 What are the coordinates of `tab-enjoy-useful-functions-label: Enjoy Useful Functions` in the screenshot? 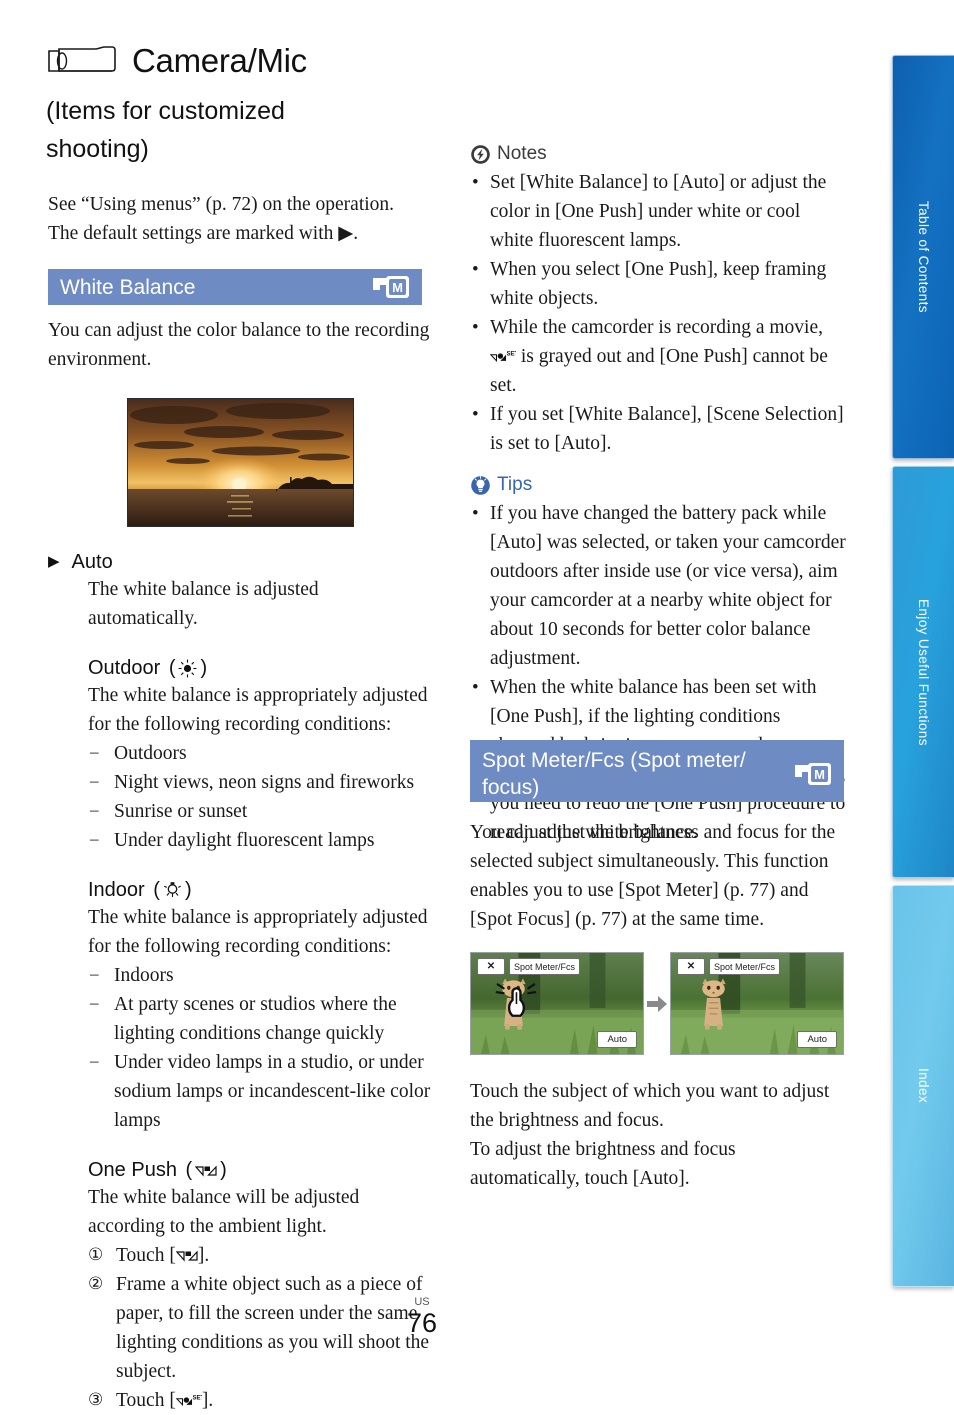 It's located at (923, 672).